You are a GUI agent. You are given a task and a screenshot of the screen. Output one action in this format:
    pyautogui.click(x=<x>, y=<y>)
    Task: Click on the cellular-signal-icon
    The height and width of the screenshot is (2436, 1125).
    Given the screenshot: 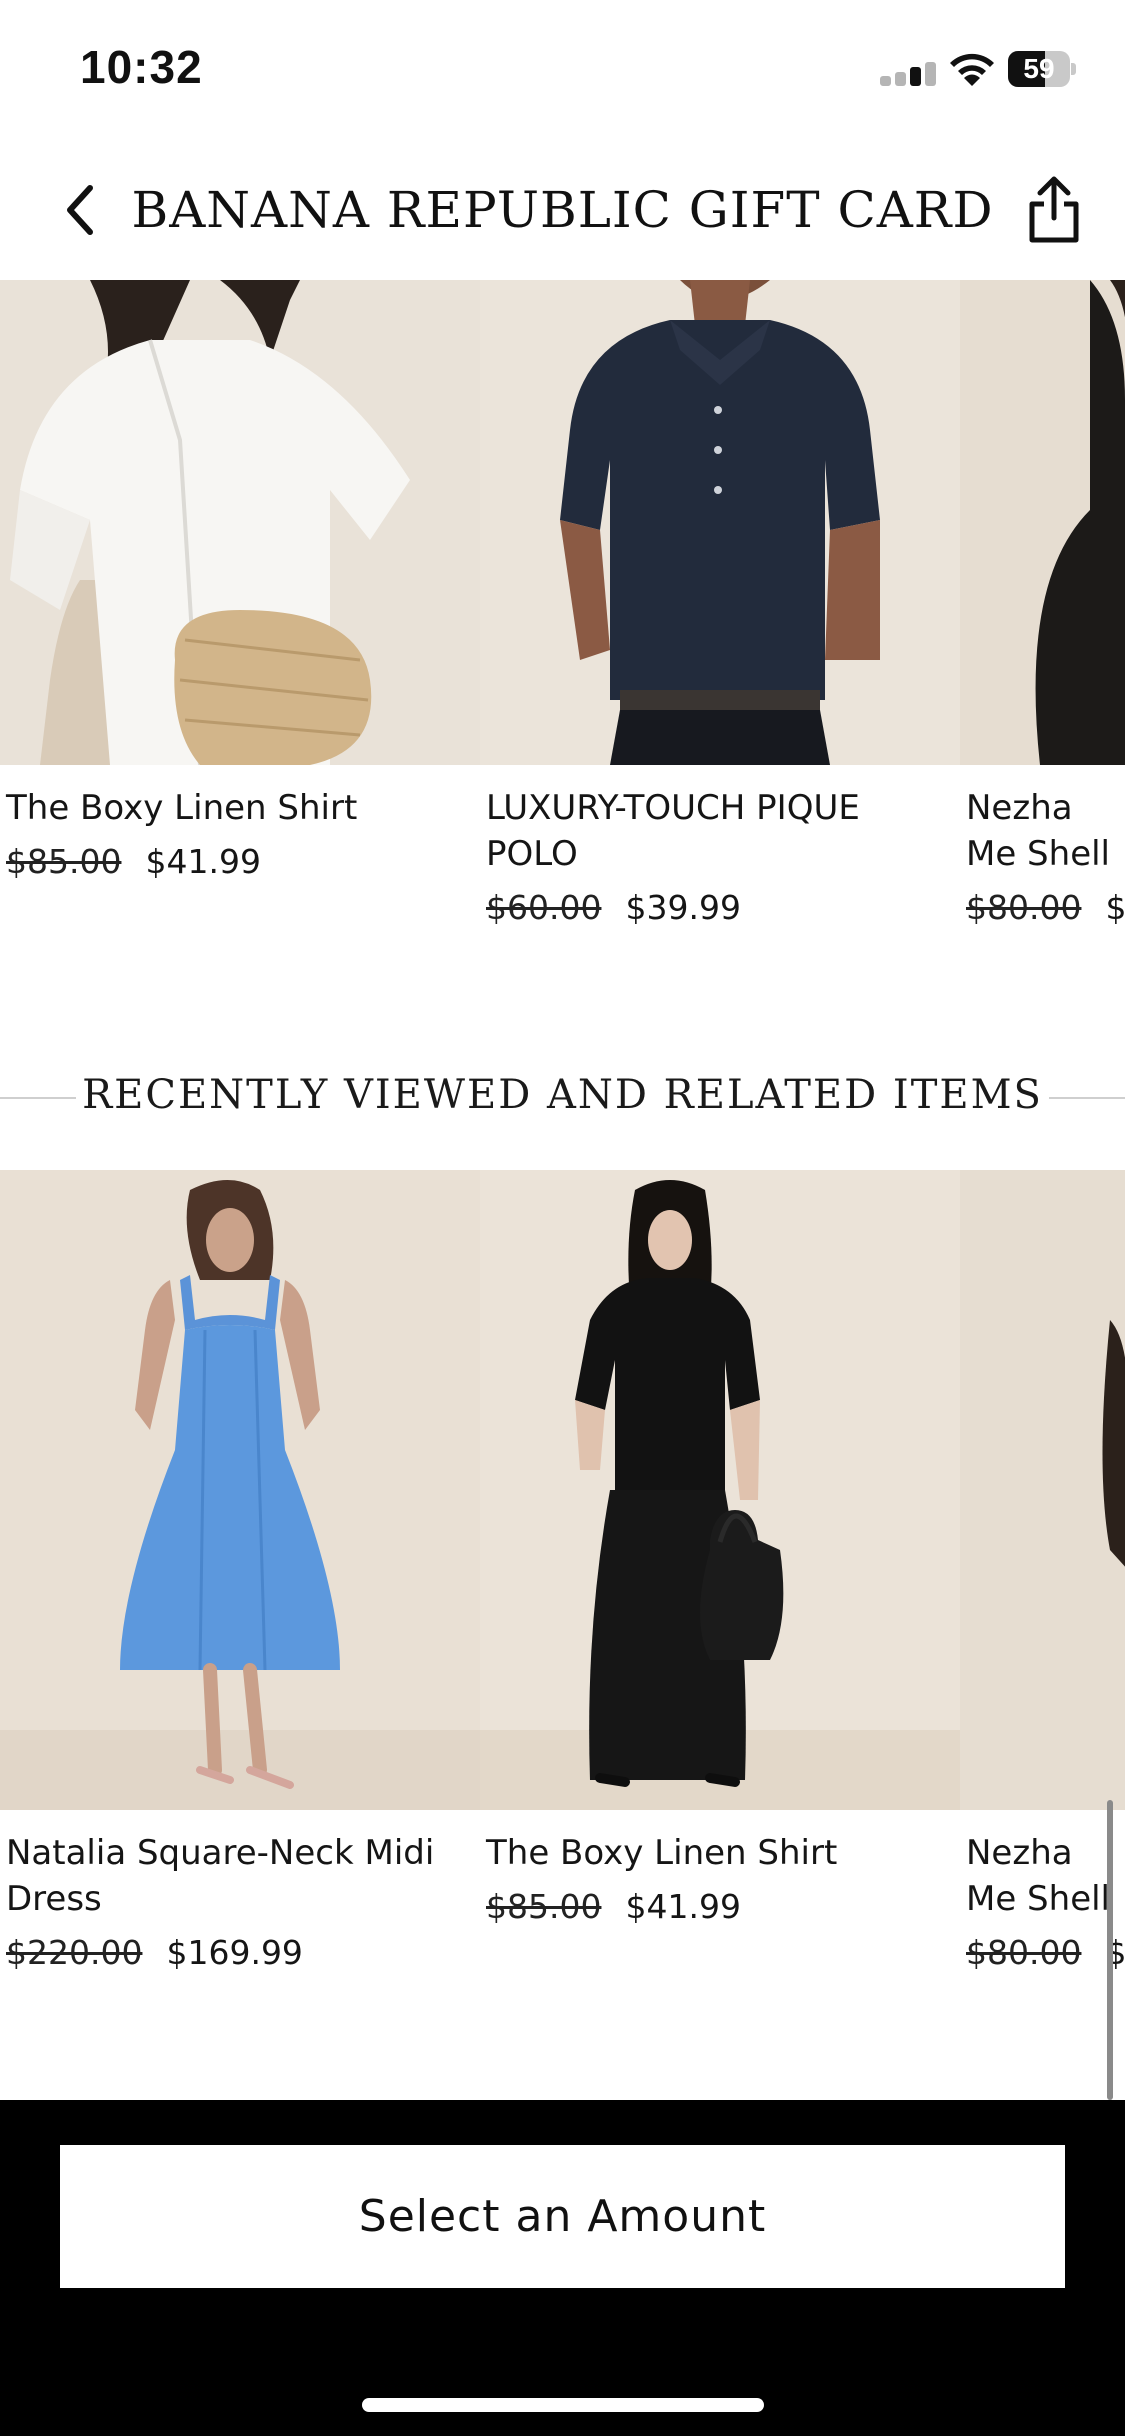 What is the action you would take?
    pyautogui.click(x=908, y=74)
    